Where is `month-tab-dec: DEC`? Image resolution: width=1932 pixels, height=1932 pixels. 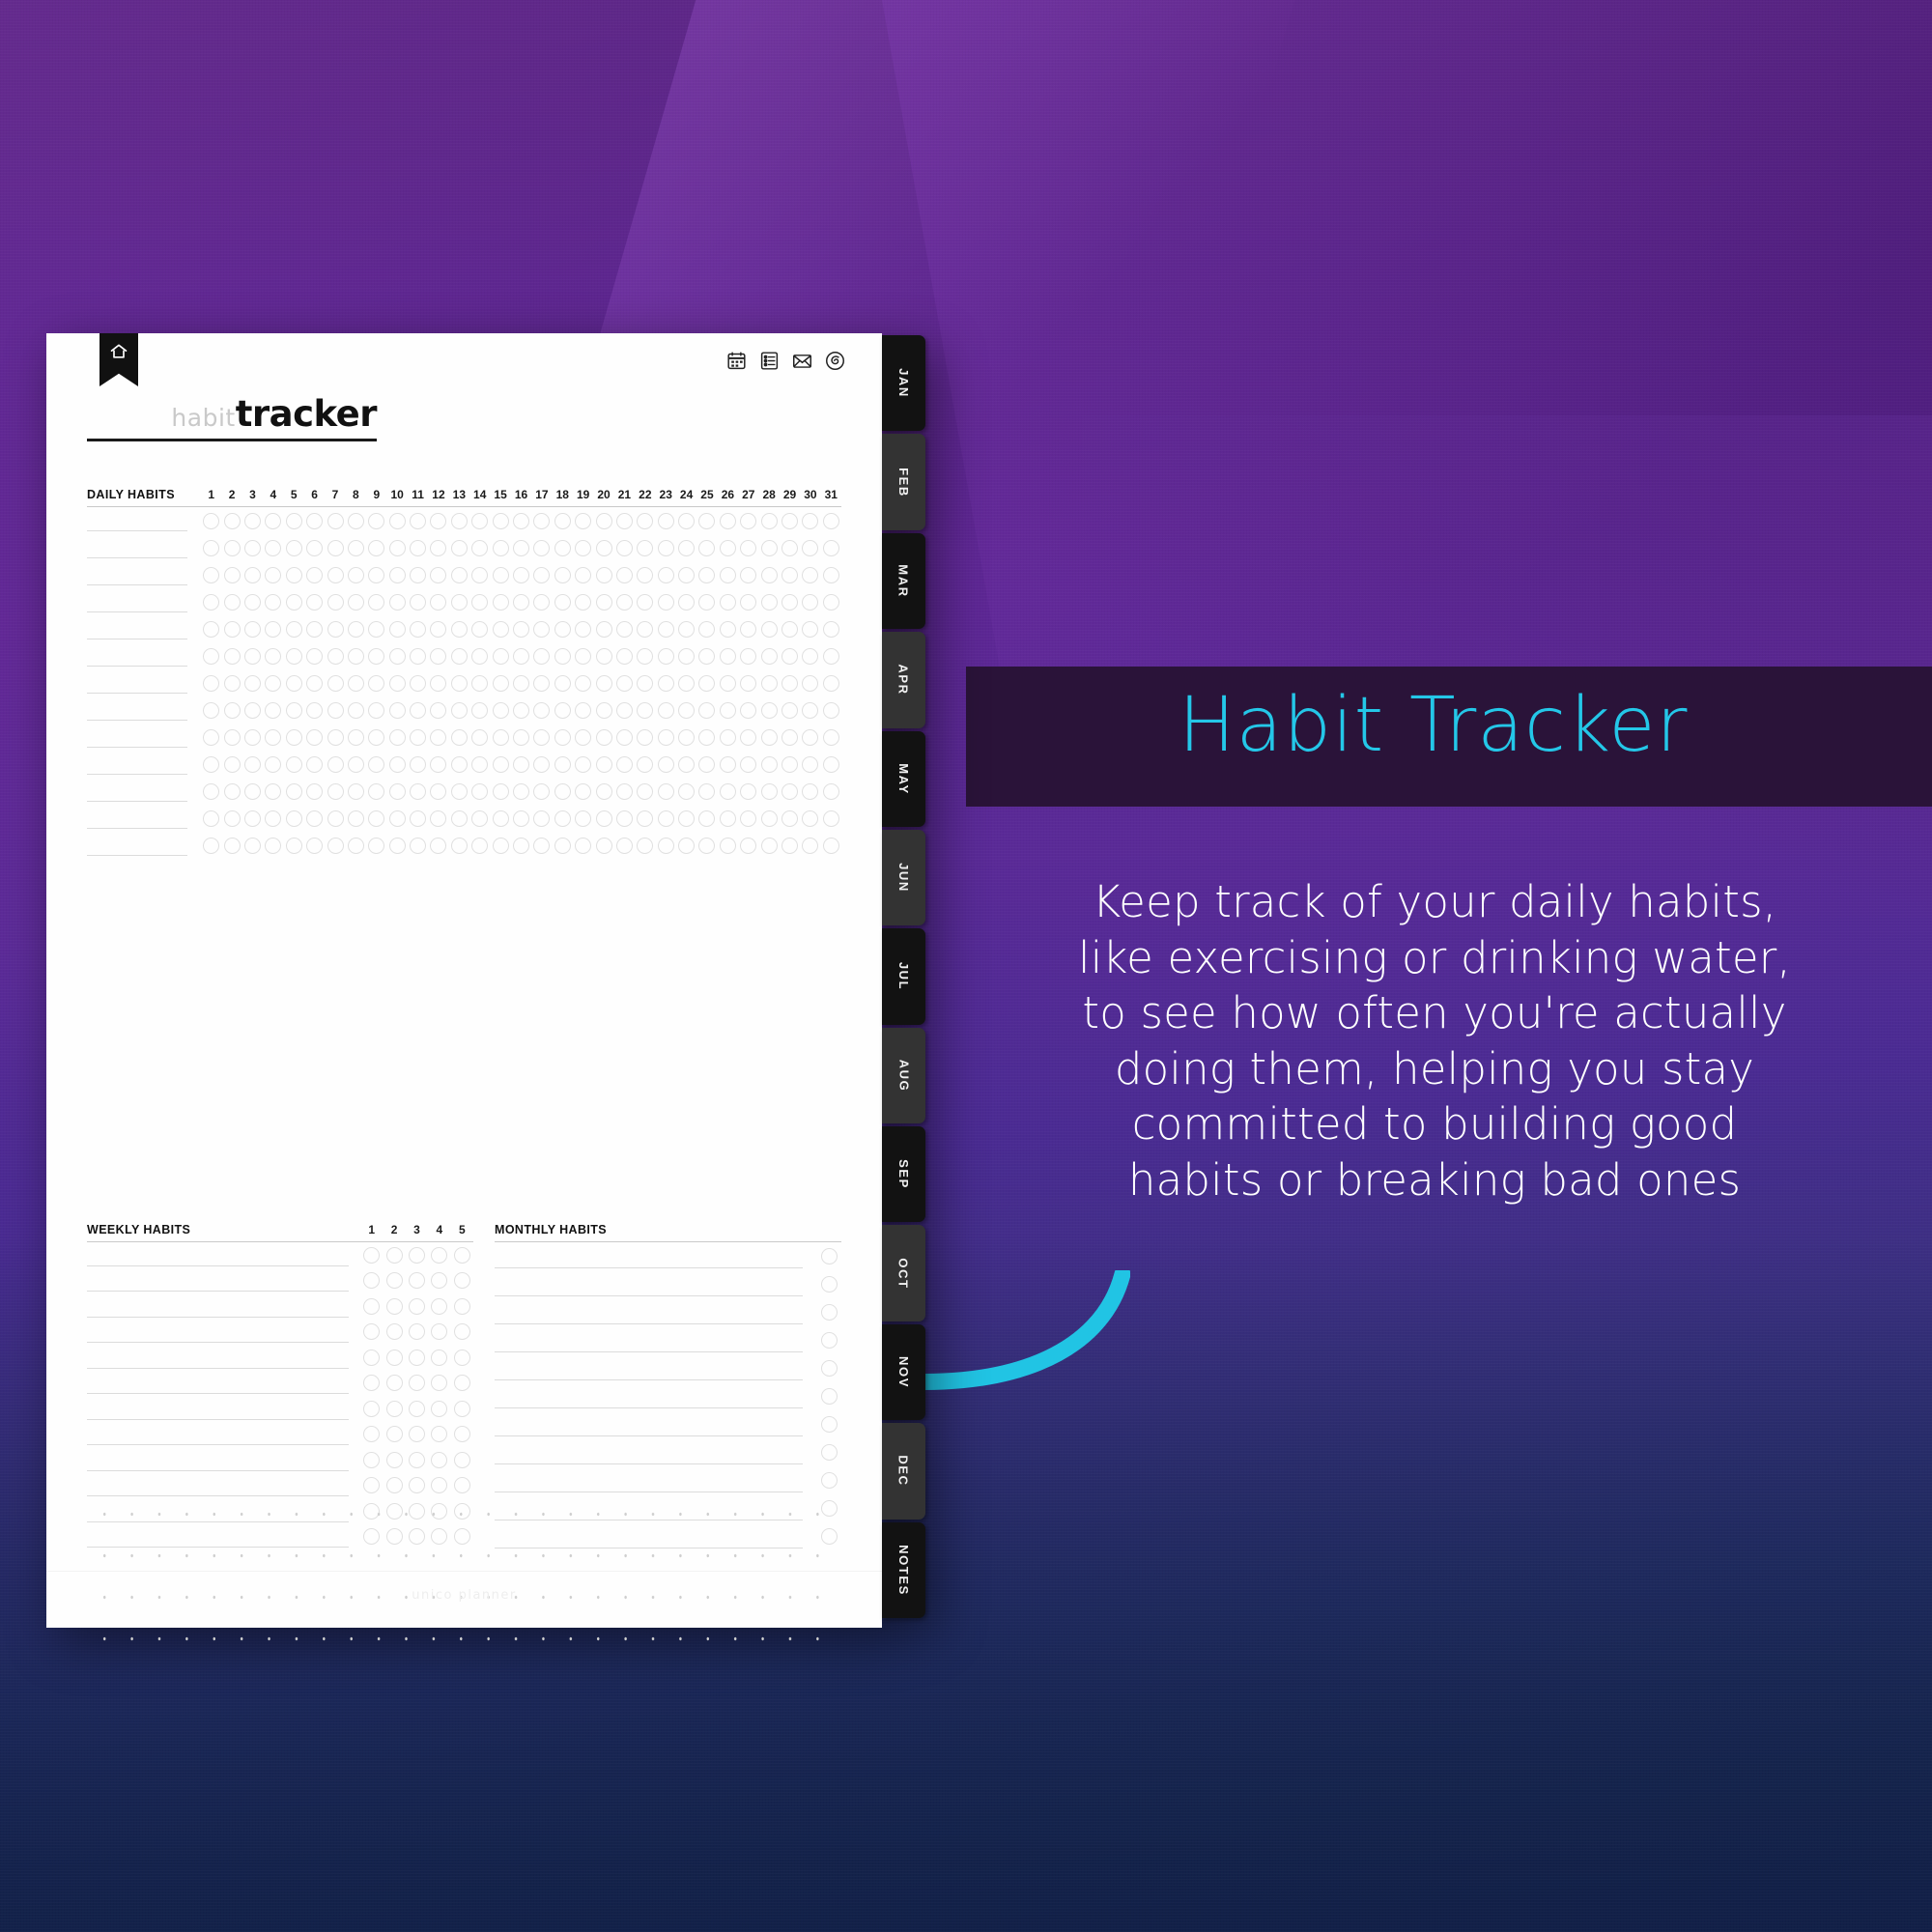 month-tab-dec: DEC is located at coordinates (903, 1471).